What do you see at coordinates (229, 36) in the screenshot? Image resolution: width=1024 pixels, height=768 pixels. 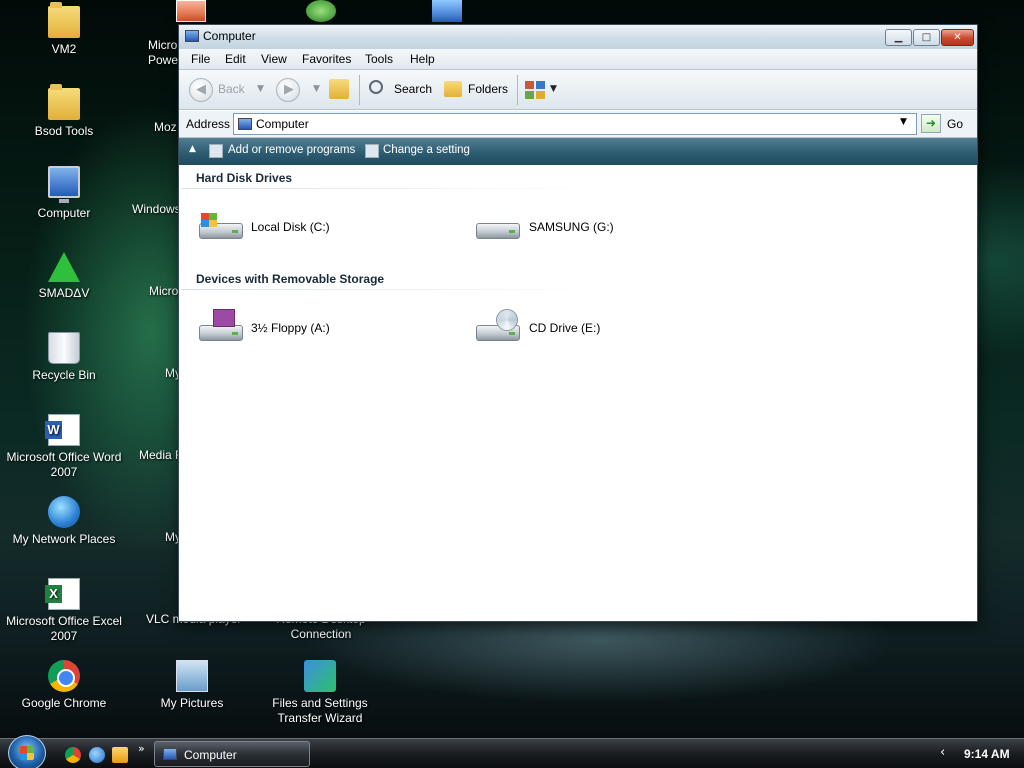 I see `window-title: Computer` at bounding box center [229, 36].